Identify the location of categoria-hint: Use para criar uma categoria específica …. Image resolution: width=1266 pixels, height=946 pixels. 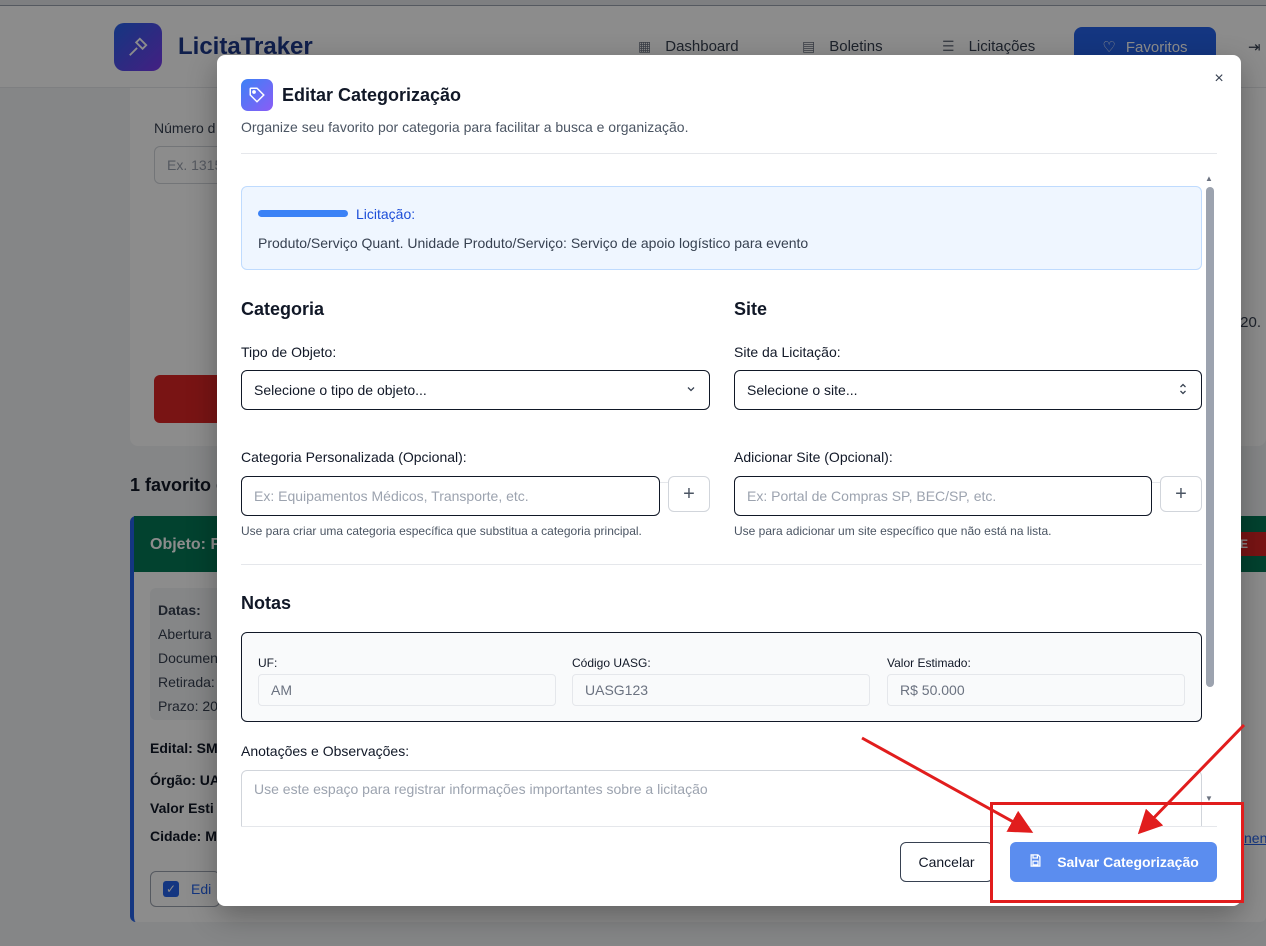
(441, 531).